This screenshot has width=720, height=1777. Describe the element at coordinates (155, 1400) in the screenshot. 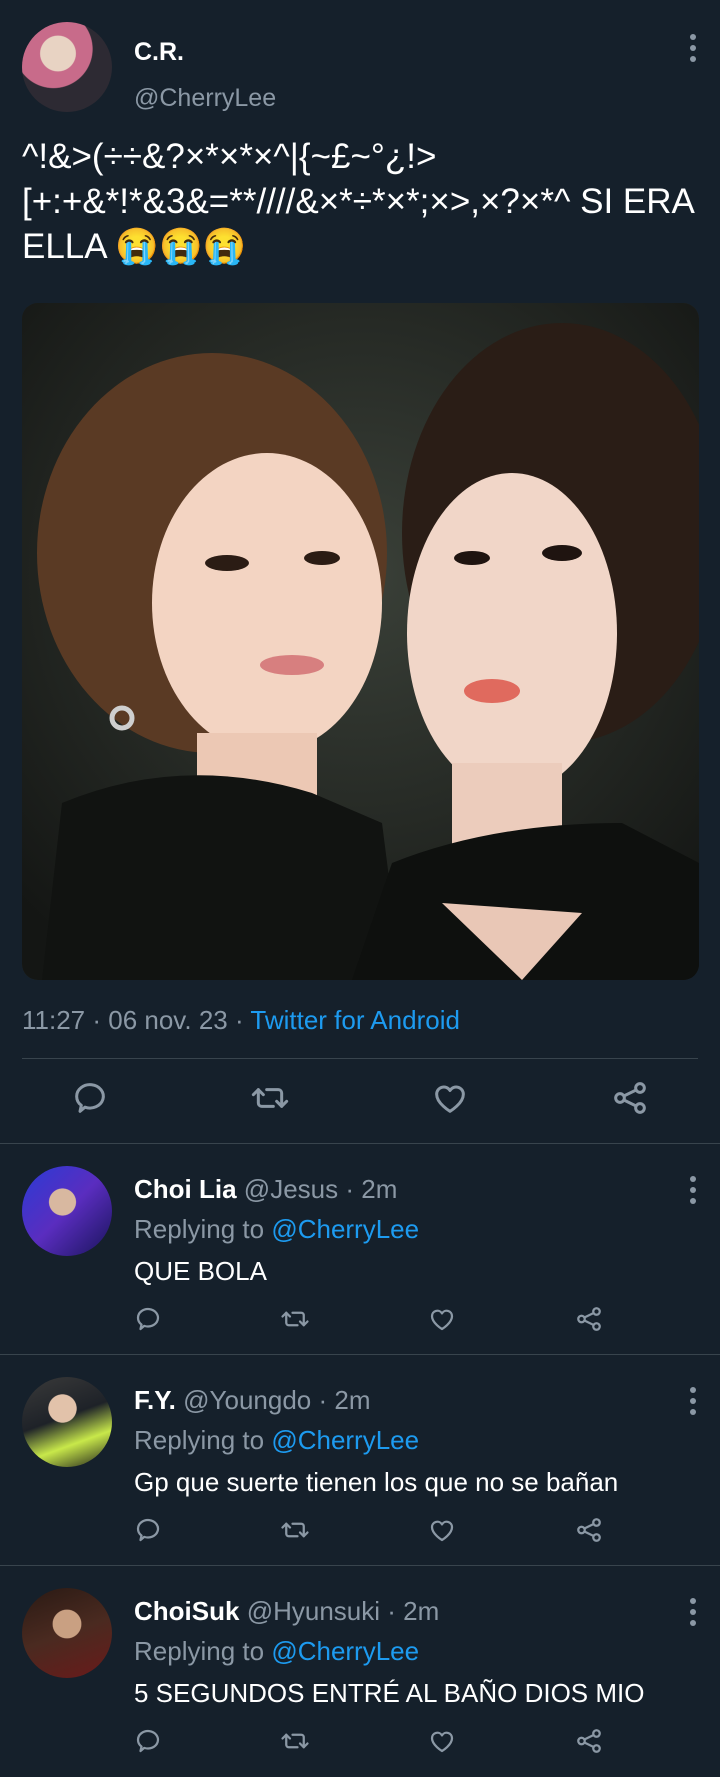

I see `reply-author-name: F.Y.` at that location.